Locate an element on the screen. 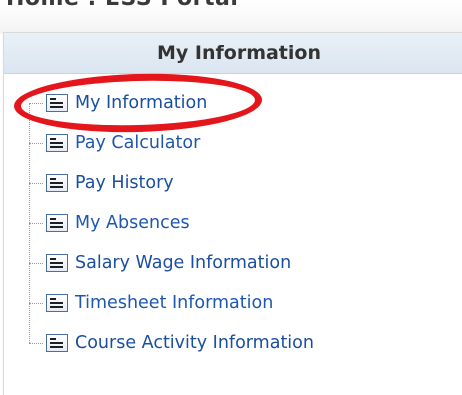 This screenshot has height=395, width=462. menu-item-salary-wage-information: Salary Wage Information is located at coordinates (160, 263).